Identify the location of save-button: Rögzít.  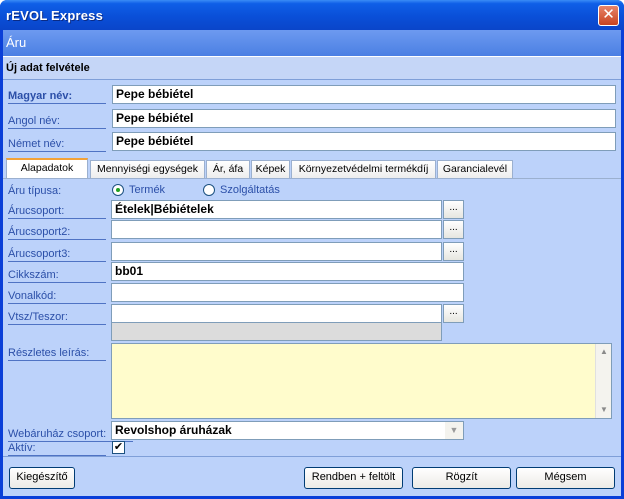
(461, 478).